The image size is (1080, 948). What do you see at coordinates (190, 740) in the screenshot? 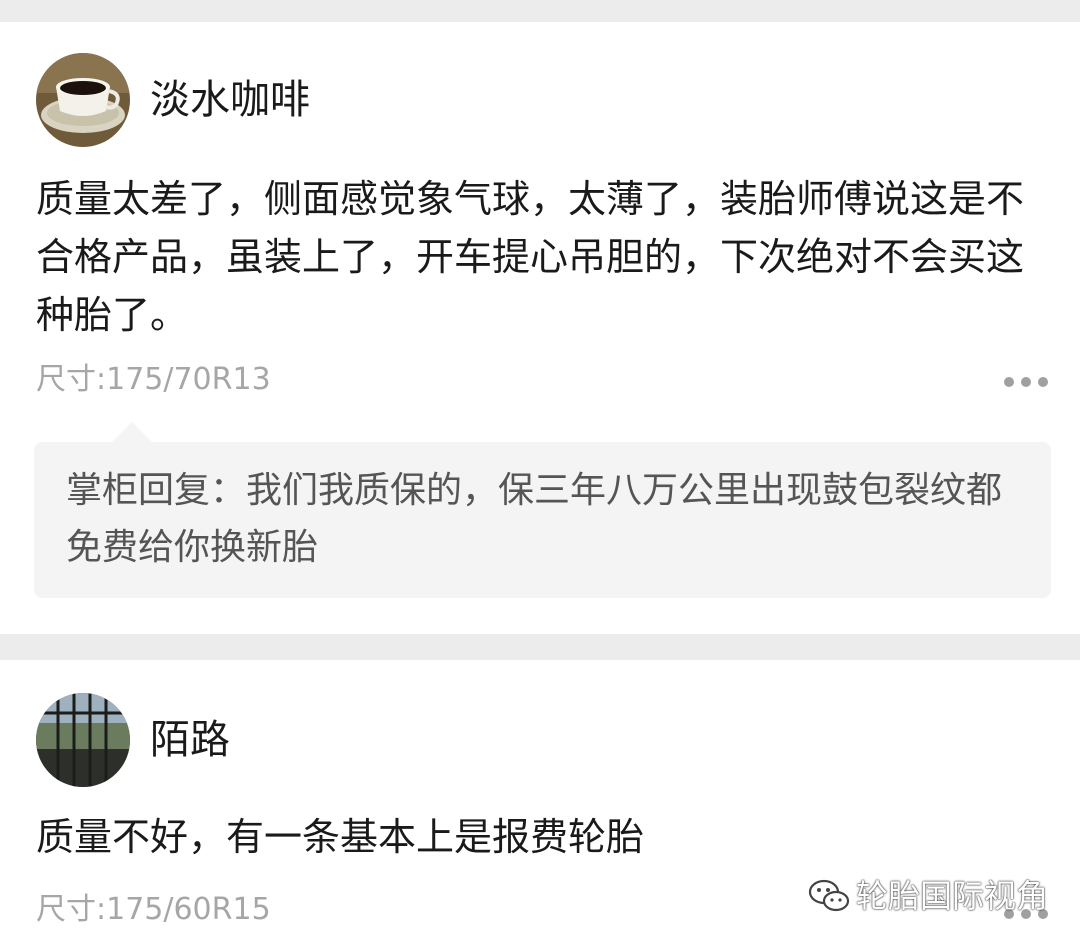
I see `username: 陌路` at bounding box center [190, 740].